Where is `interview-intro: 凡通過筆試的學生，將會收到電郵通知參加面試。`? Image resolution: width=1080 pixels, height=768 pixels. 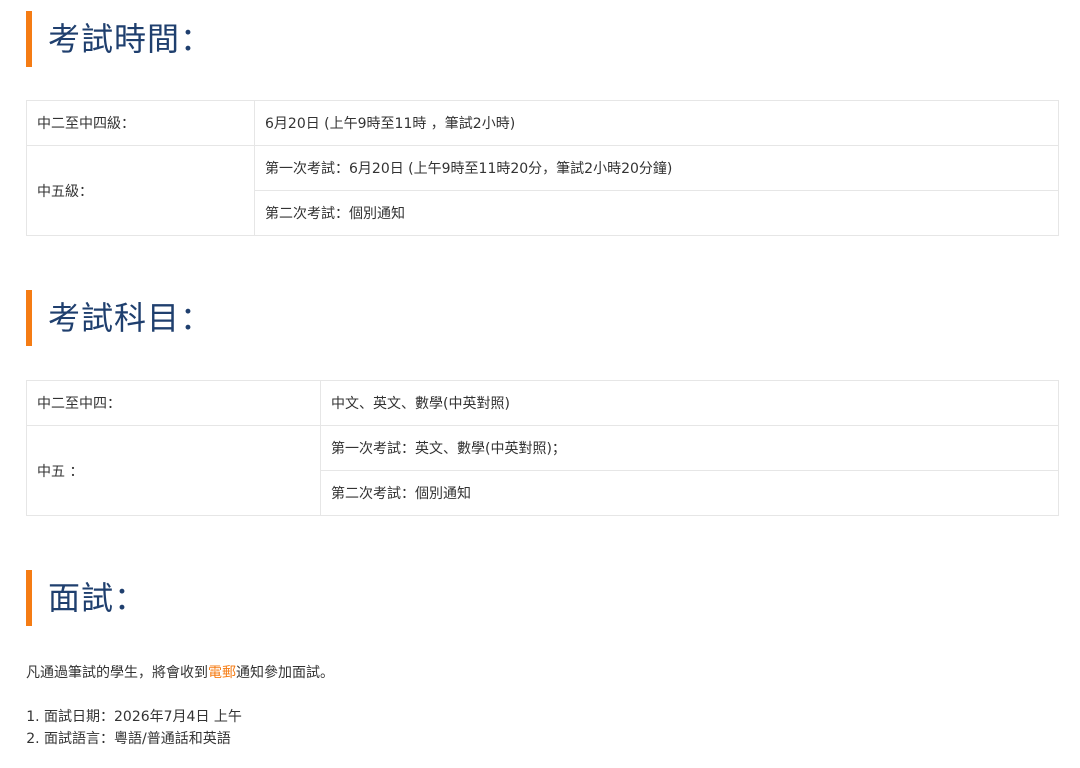
interview-intro: 凡通過筆試的學生，將會收到電郵通知參加面試。 is located at coordinates (180, 672).